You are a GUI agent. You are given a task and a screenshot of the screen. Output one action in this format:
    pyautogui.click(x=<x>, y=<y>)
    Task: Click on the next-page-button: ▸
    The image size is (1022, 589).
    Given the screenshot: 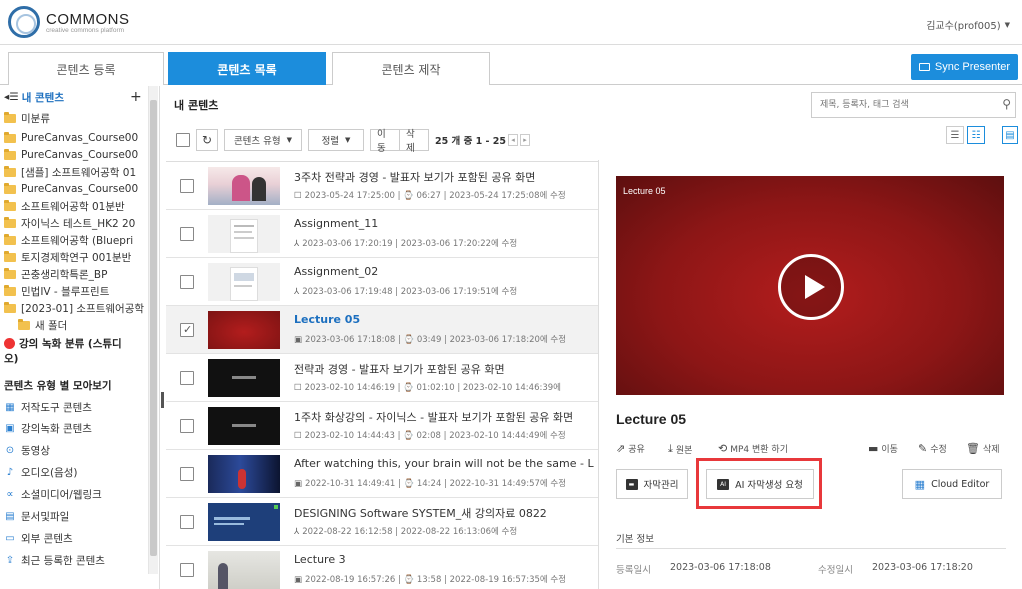 What is the action you would take?
    pyautogui.click(x=525, y=140)
    